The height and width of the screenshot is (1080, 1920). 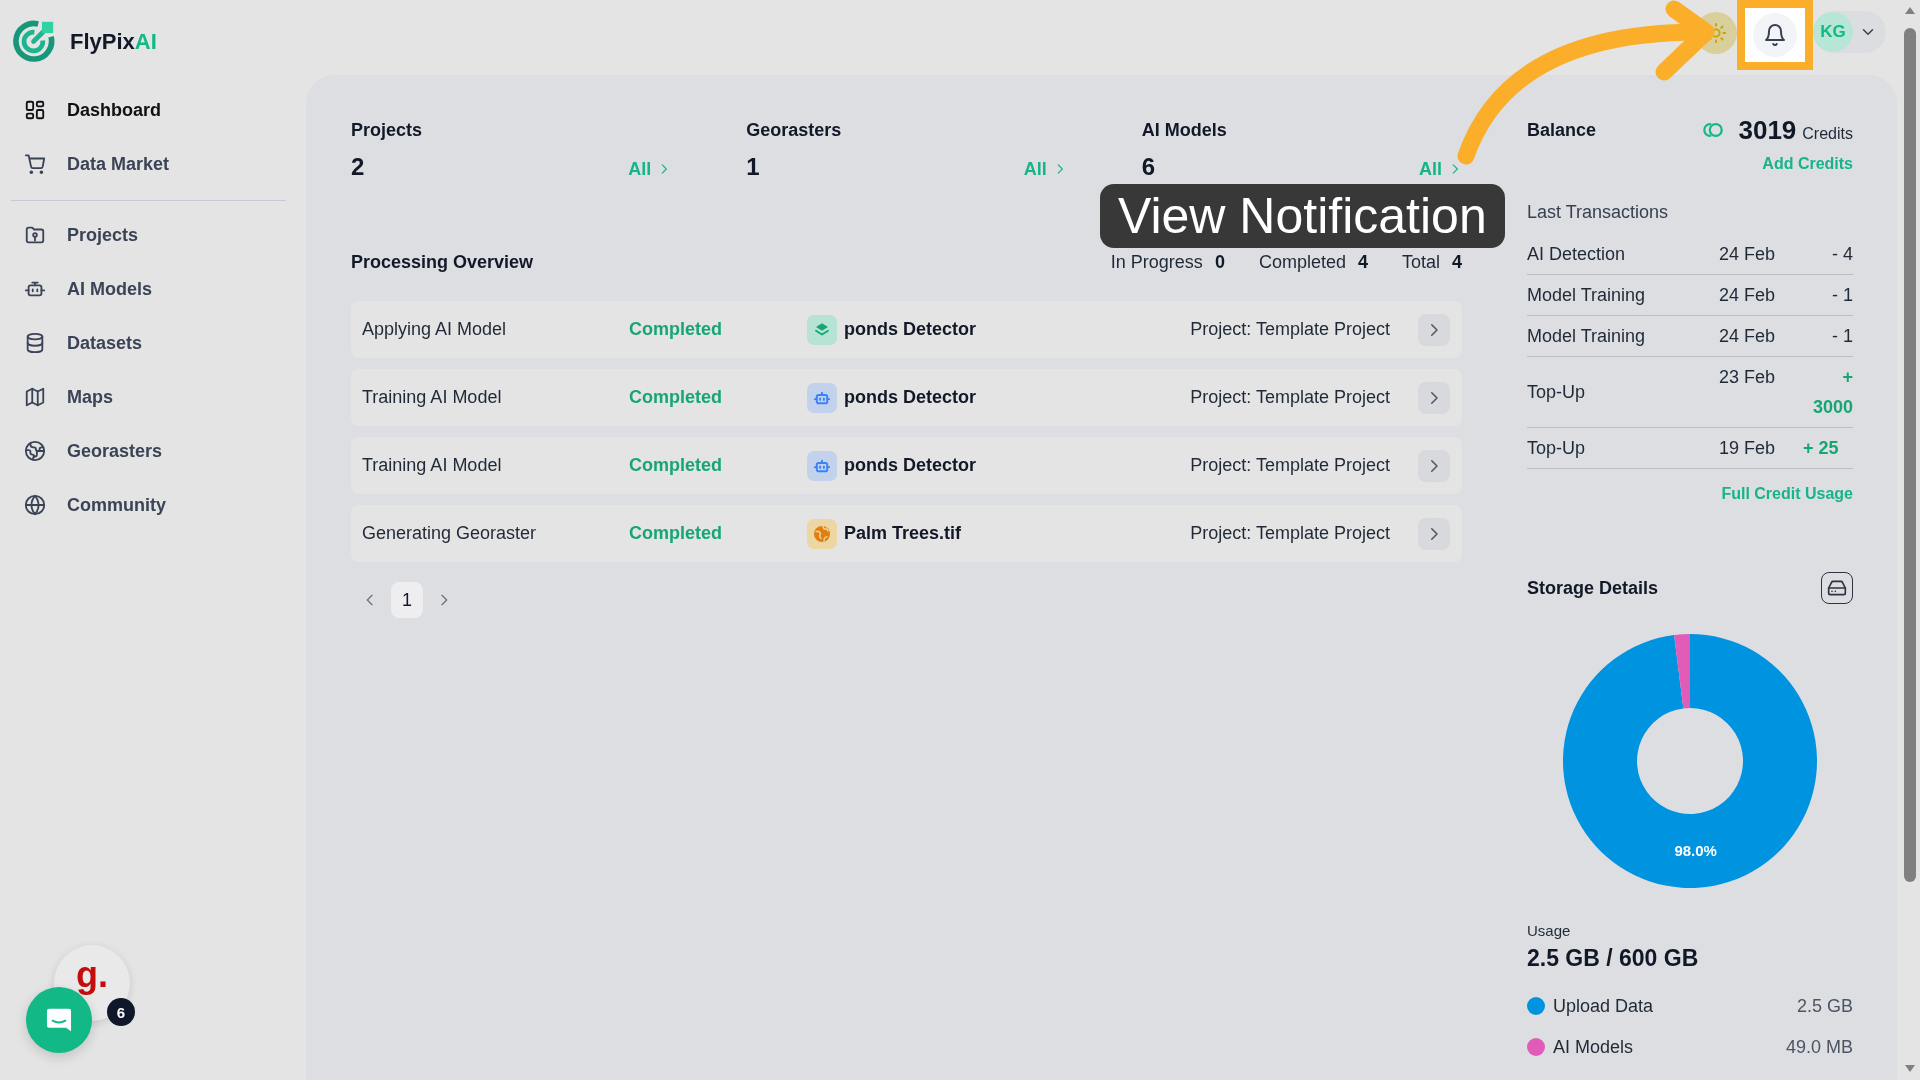 I want to click on scroll-up-icon, so click(x=1910, y=10).